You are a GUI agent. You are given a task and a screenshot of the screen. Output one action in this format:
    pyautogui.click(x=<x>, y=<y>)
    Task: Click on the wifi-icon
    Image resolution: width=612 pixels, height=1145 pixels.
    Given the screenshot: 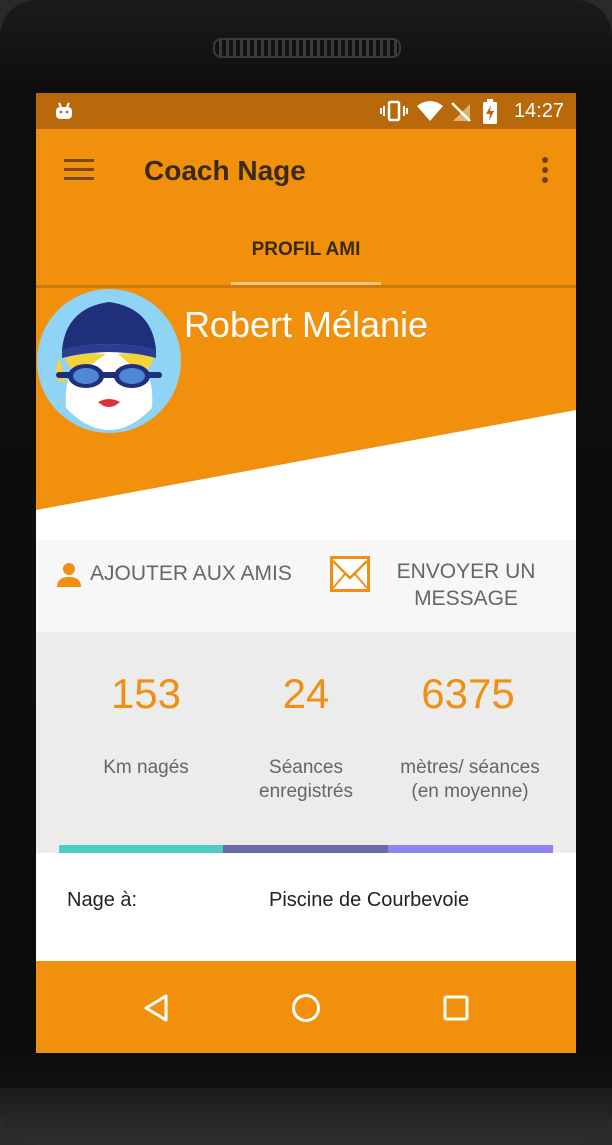 What is the action you would take?
    pyautogui.click(x=430, y=111)
    